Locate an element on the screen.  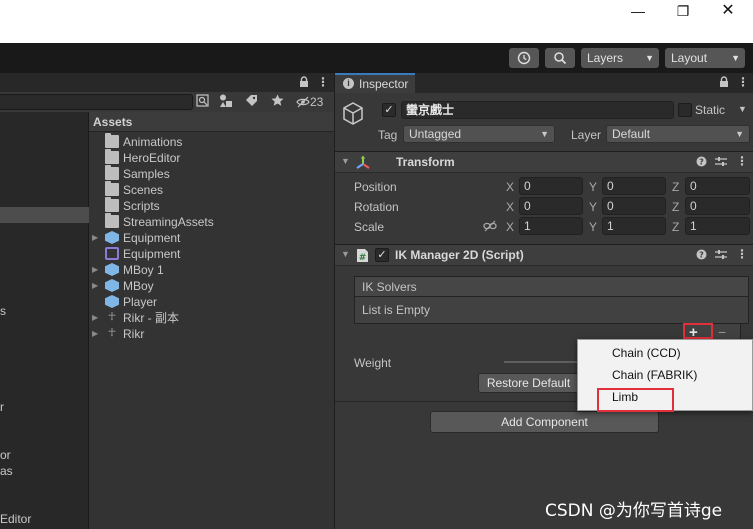
asset-item-label: Player is located at coordinates (140, 302).